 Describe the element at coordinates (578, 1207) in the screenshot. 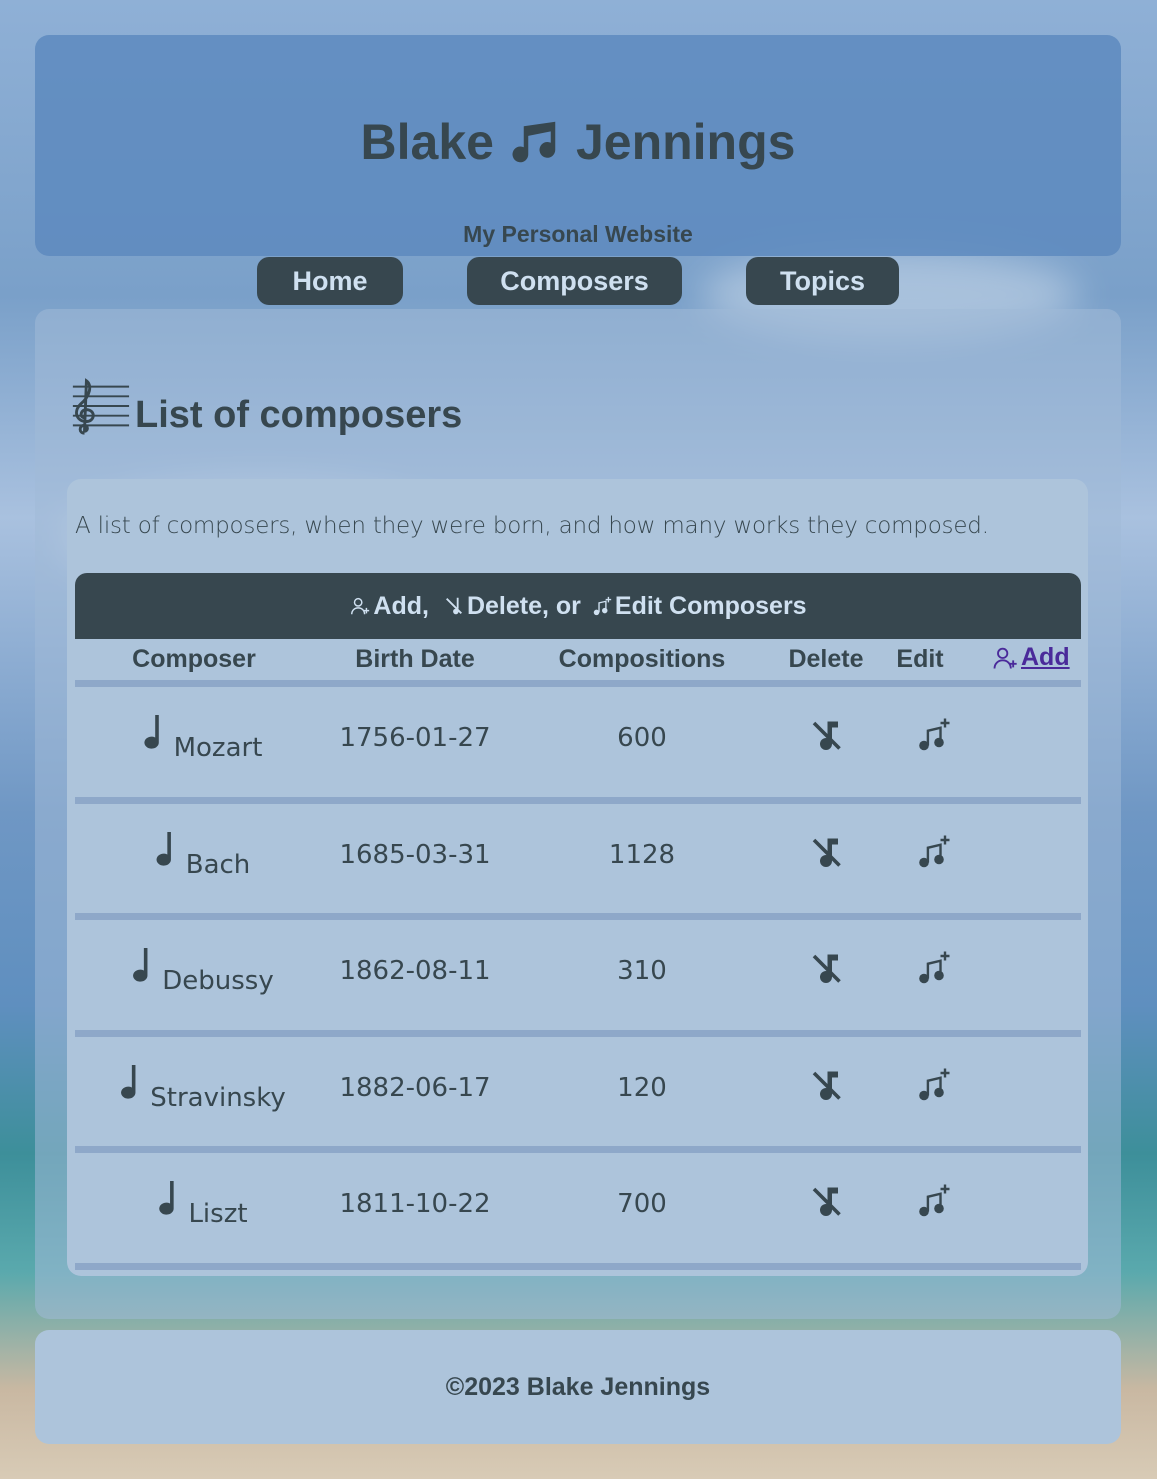

I see `table-row: Liszt 1811-10-22 700` at that location.